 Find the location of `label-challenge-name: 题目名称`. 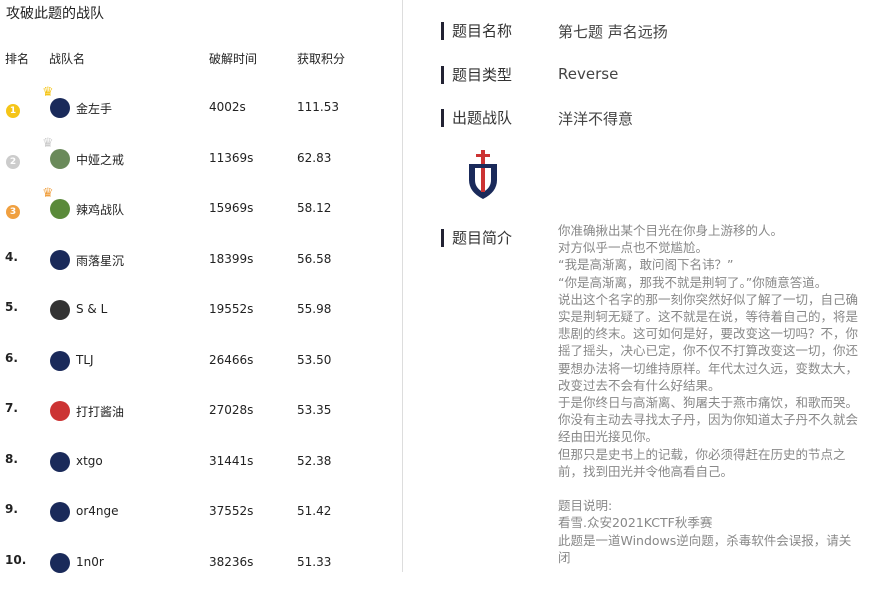

label-challenge-name: 题目名称 is located at coordinates (476, 31).